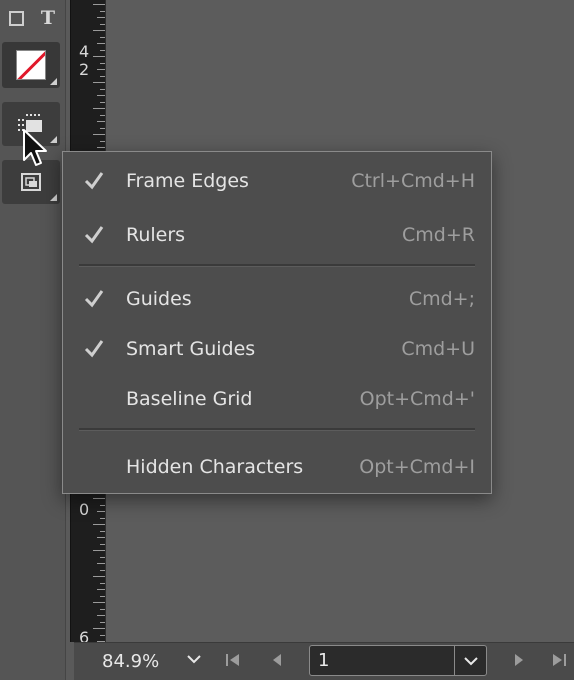  What do you see at coordinates (277, 662) in the screenshot?
I see `prev-page-icon` at bounding box center [277, 662].